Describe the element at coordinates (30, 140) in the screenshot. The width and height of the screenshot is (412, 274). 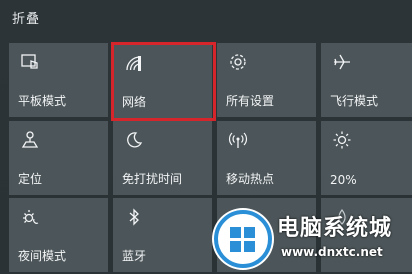
I see `location-icon` at that location.